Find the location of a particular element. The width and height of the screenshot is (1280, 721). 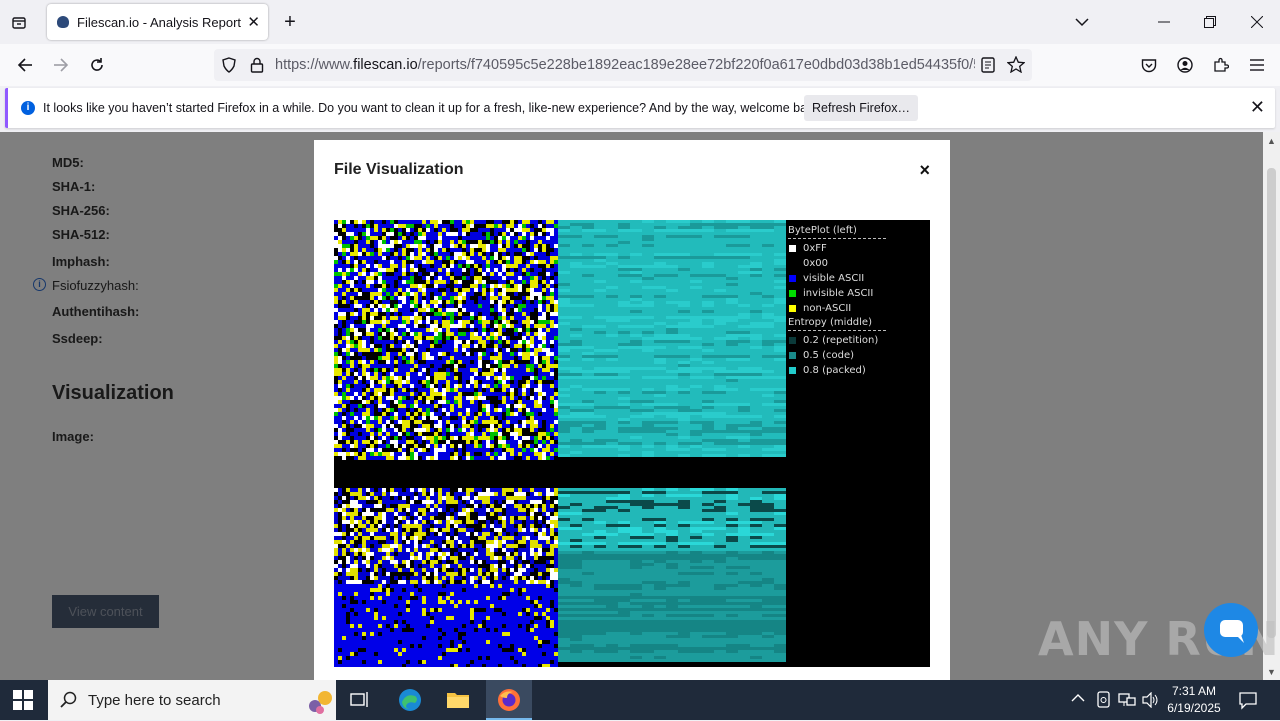

legend-item: non-ASCII is located at coordinates (858, 308).